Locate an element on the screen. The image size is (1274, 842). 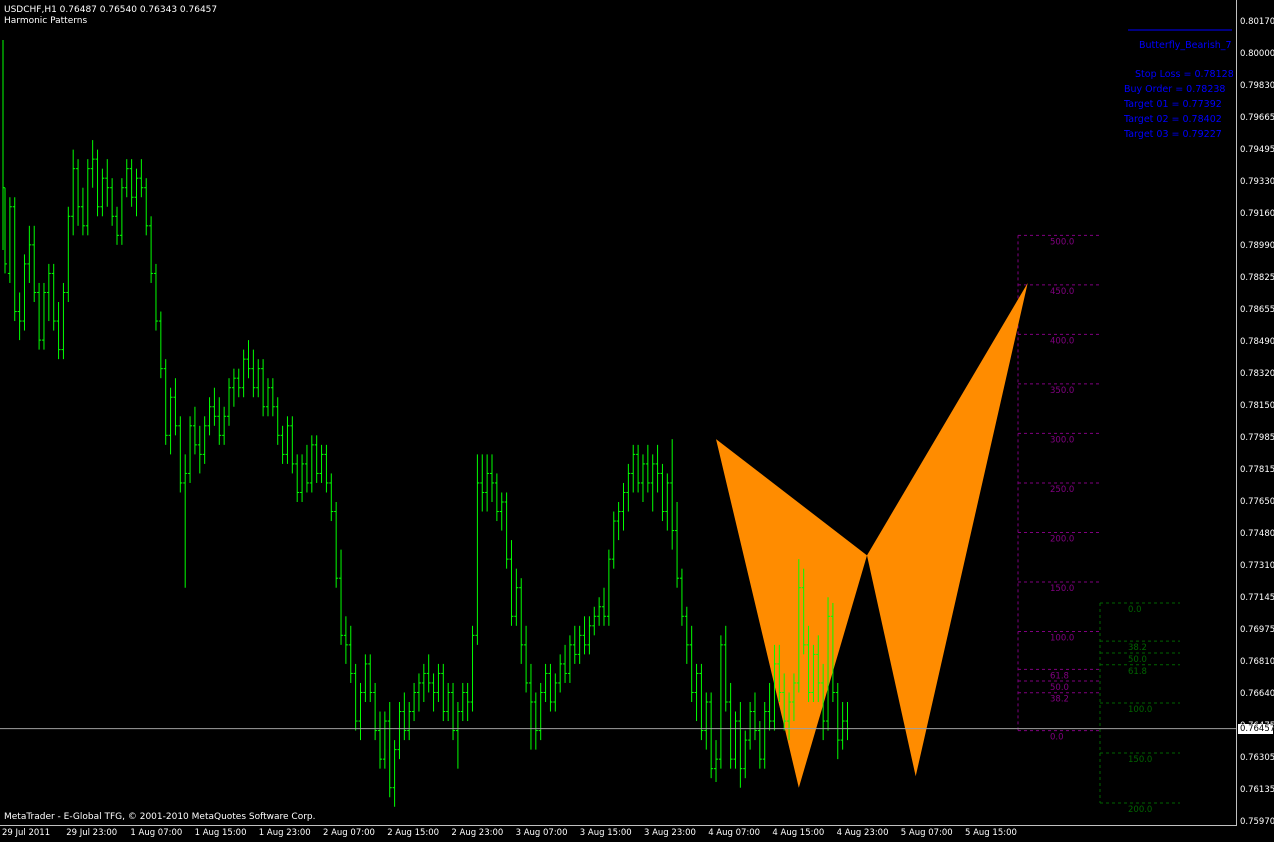
price-tick: 0.78655 is located at coordinates (1257, 310).